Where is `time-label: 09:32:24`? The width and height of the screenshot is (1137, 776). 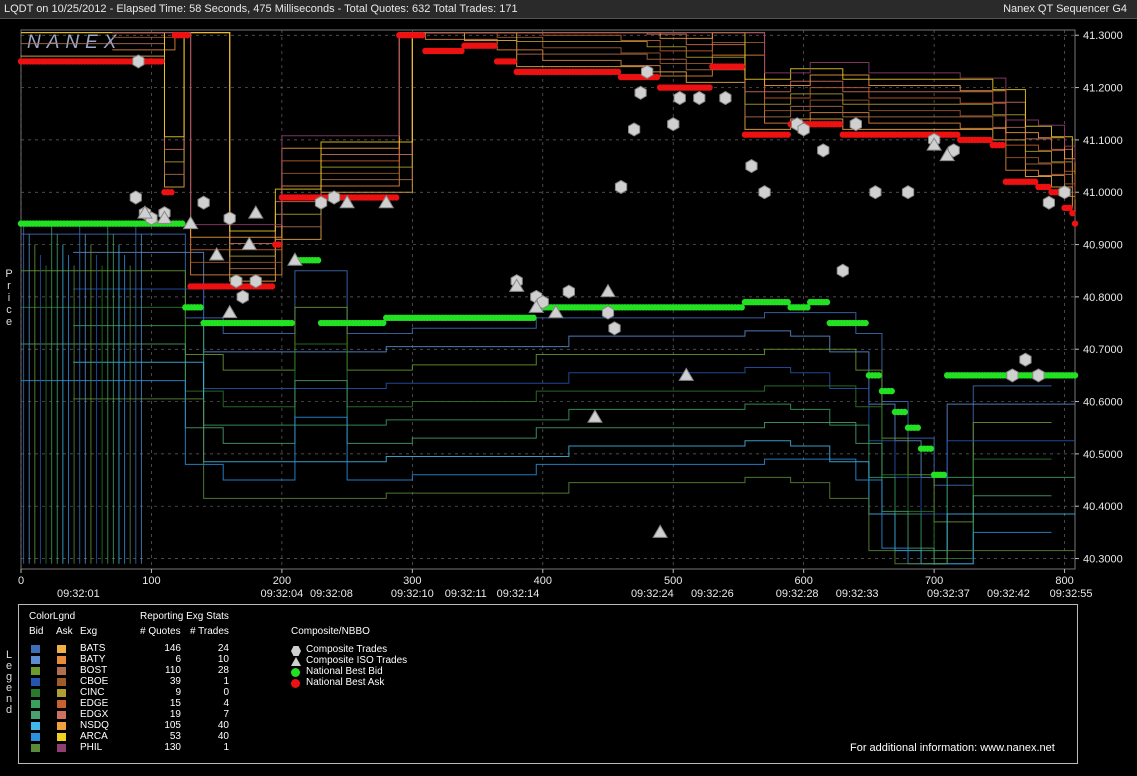
time-label: 09:32:24 is located at coordinates (652, 594).